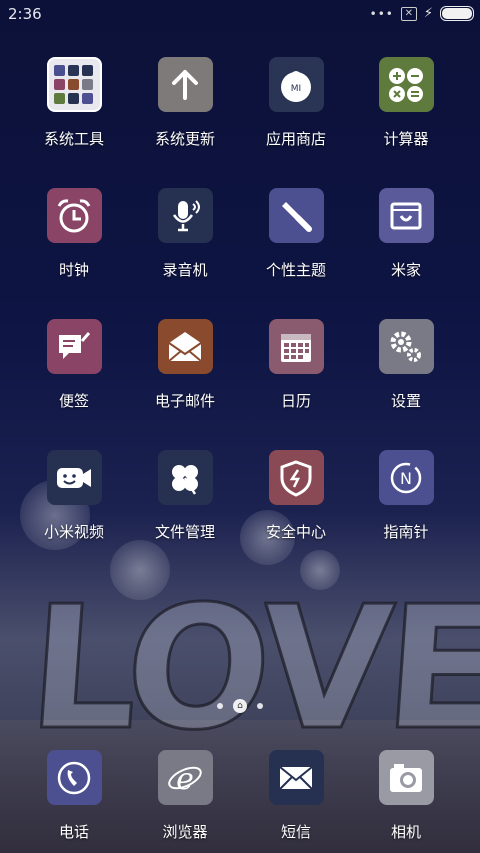 This screenshot has height=853, width=480. What do you see at coordinates (74, 777) in the screenshot?
I see `phone-icon` at bounding box center [74, 777].